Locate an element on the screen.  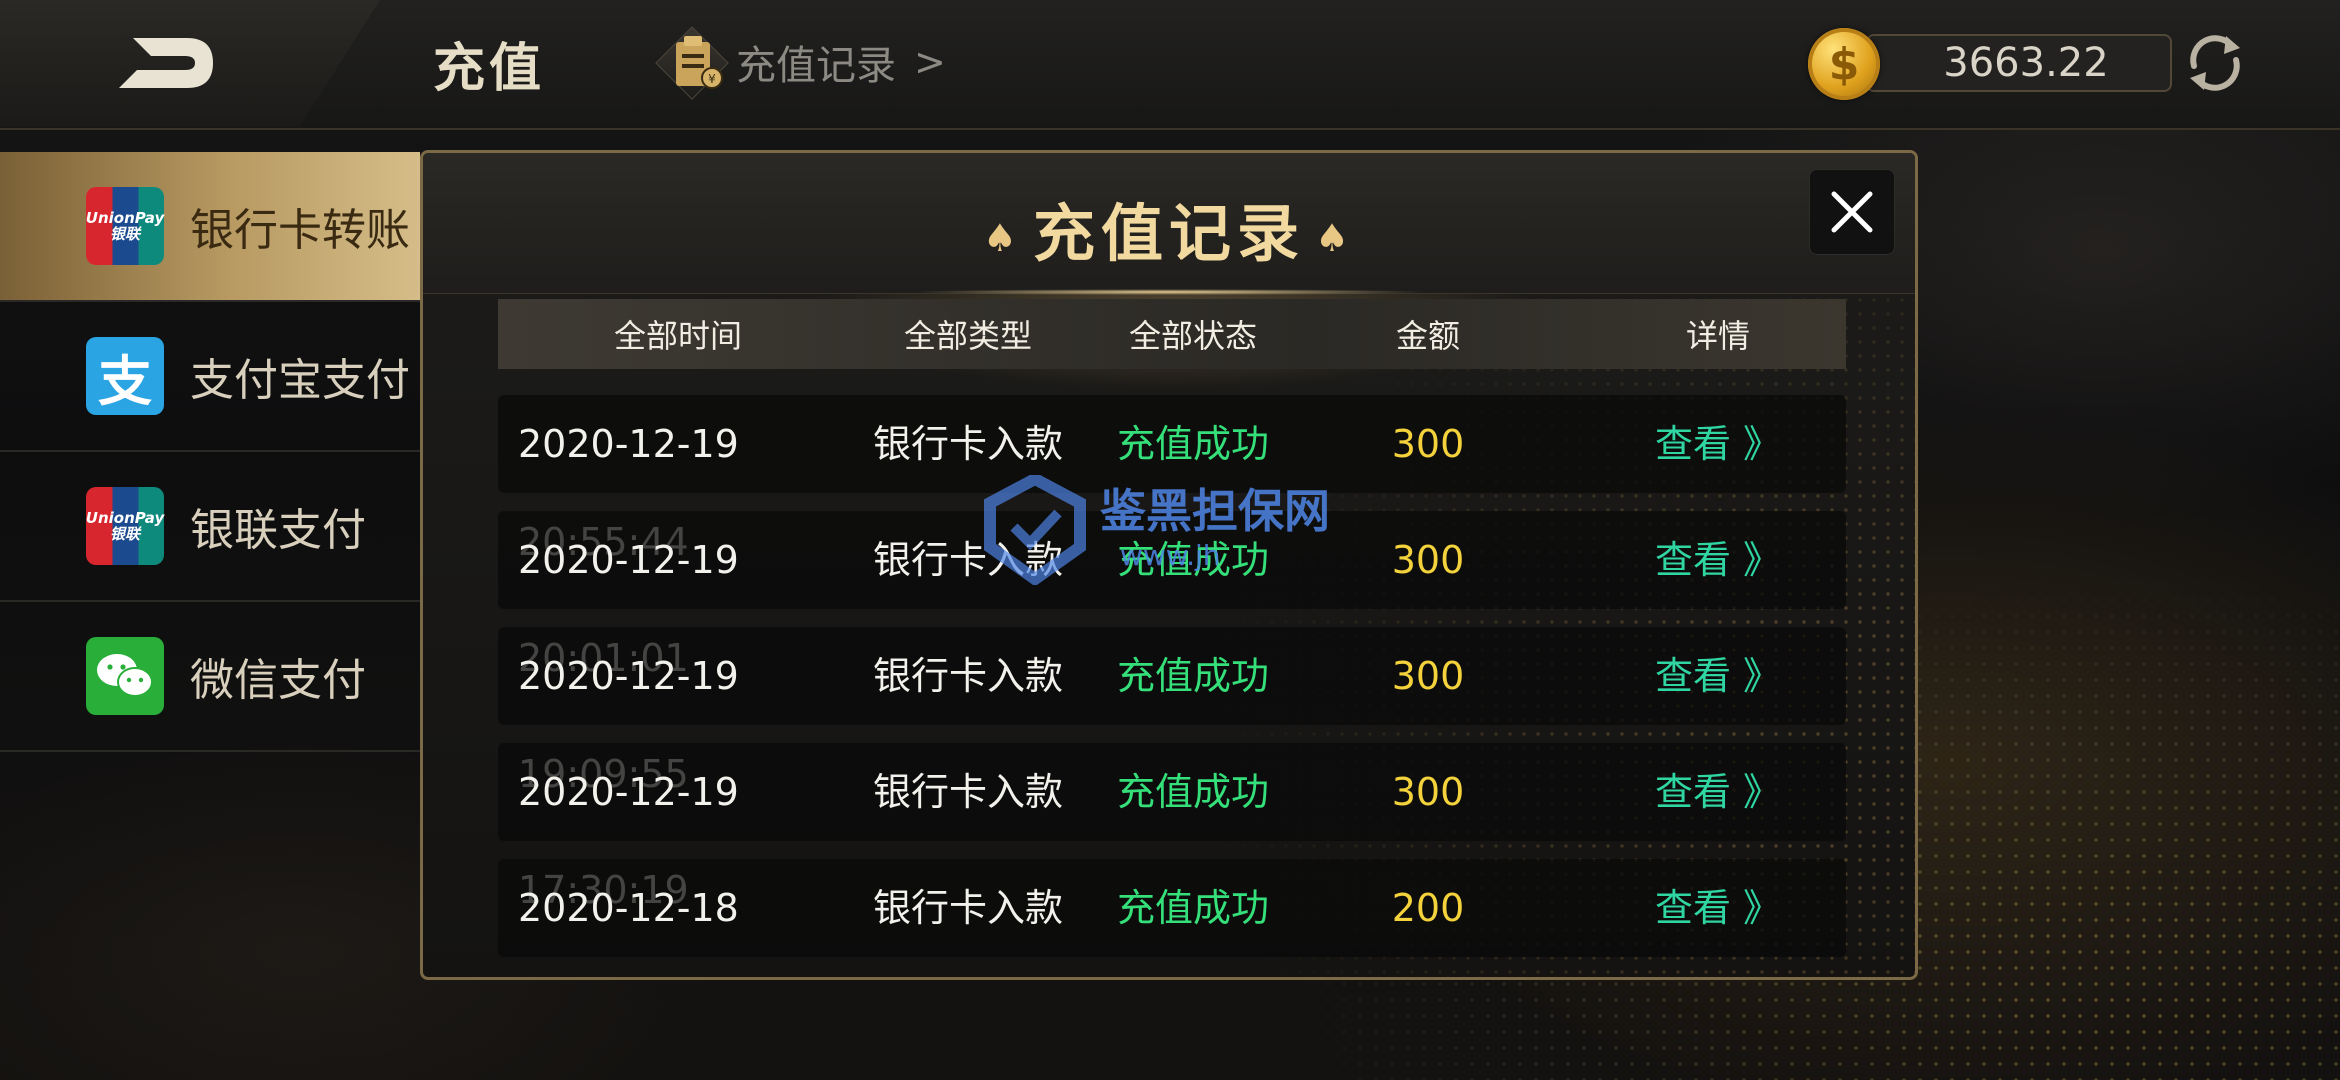
alipay-icon: 支 is located at coordinates (125, 376).